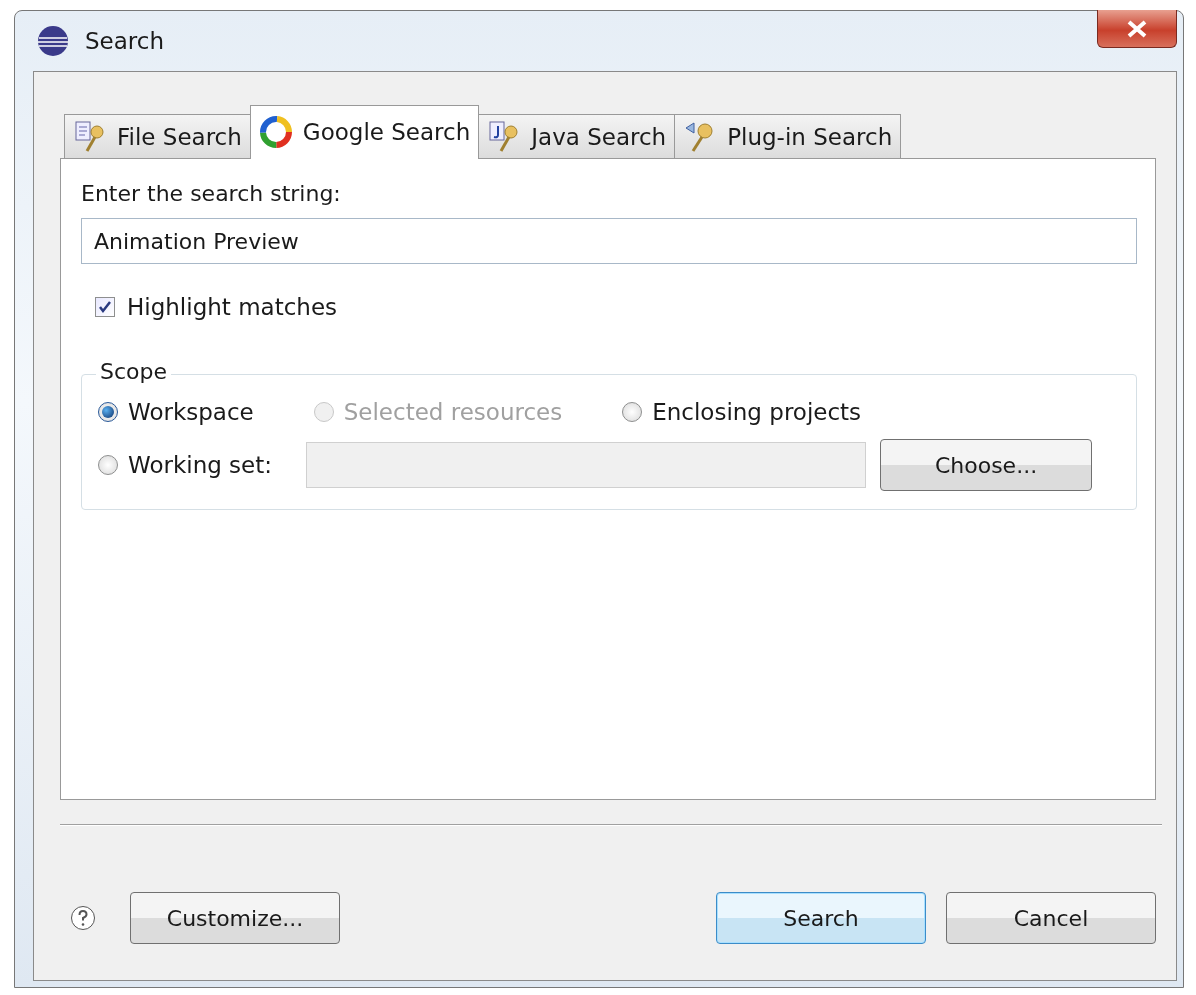 This screenshot has height=995, width=1196. Describe the element at coordinates (616, 307) in the screenshot. I see `highlight-checkbox: Highlight matches` at that location.